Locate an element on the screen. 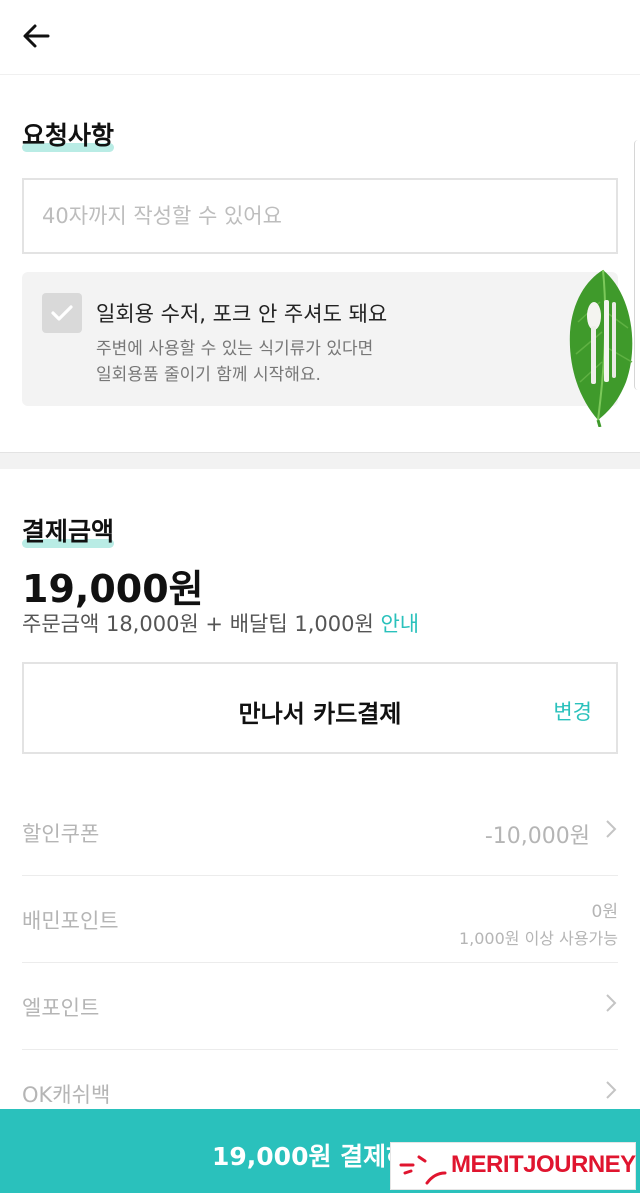 This screenshot has height=1193, width=640. total-amount: 19,000원 is located at coordinates (113, 589).